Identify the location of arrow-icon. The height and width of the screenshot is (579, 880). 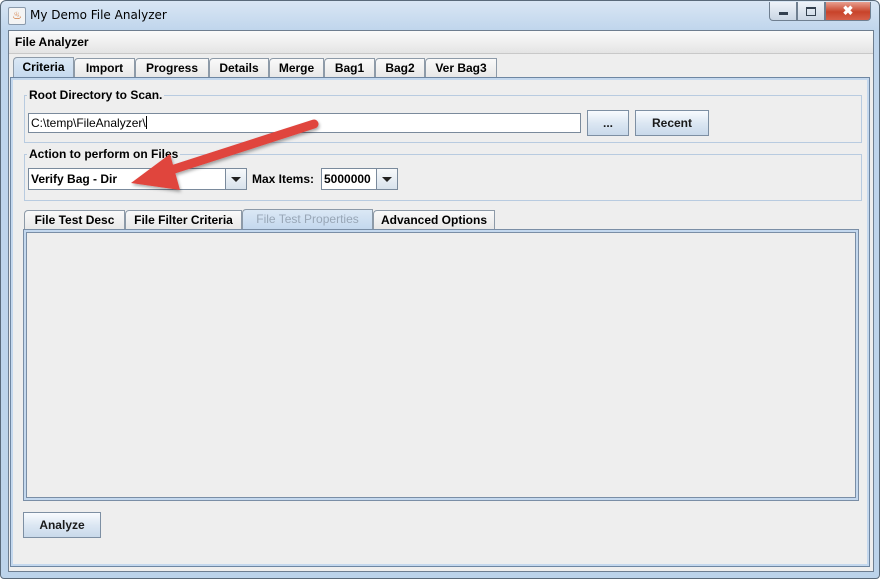
(225, 154).